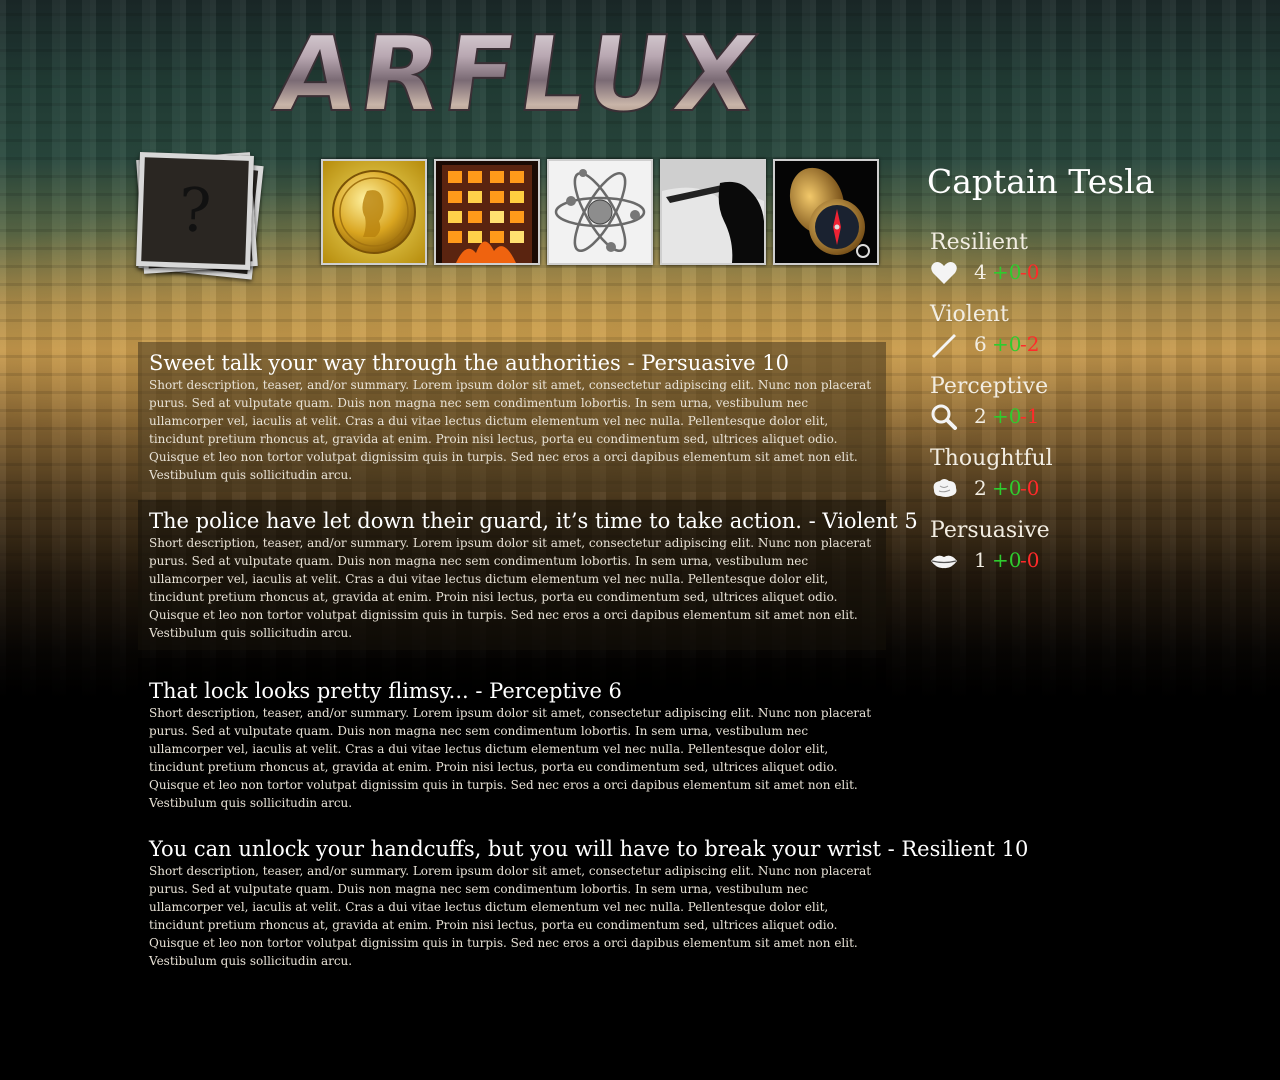  Describe the element at coordinates (979, 242) in the screenshot. I see `stat-label: Resilient` at that location.